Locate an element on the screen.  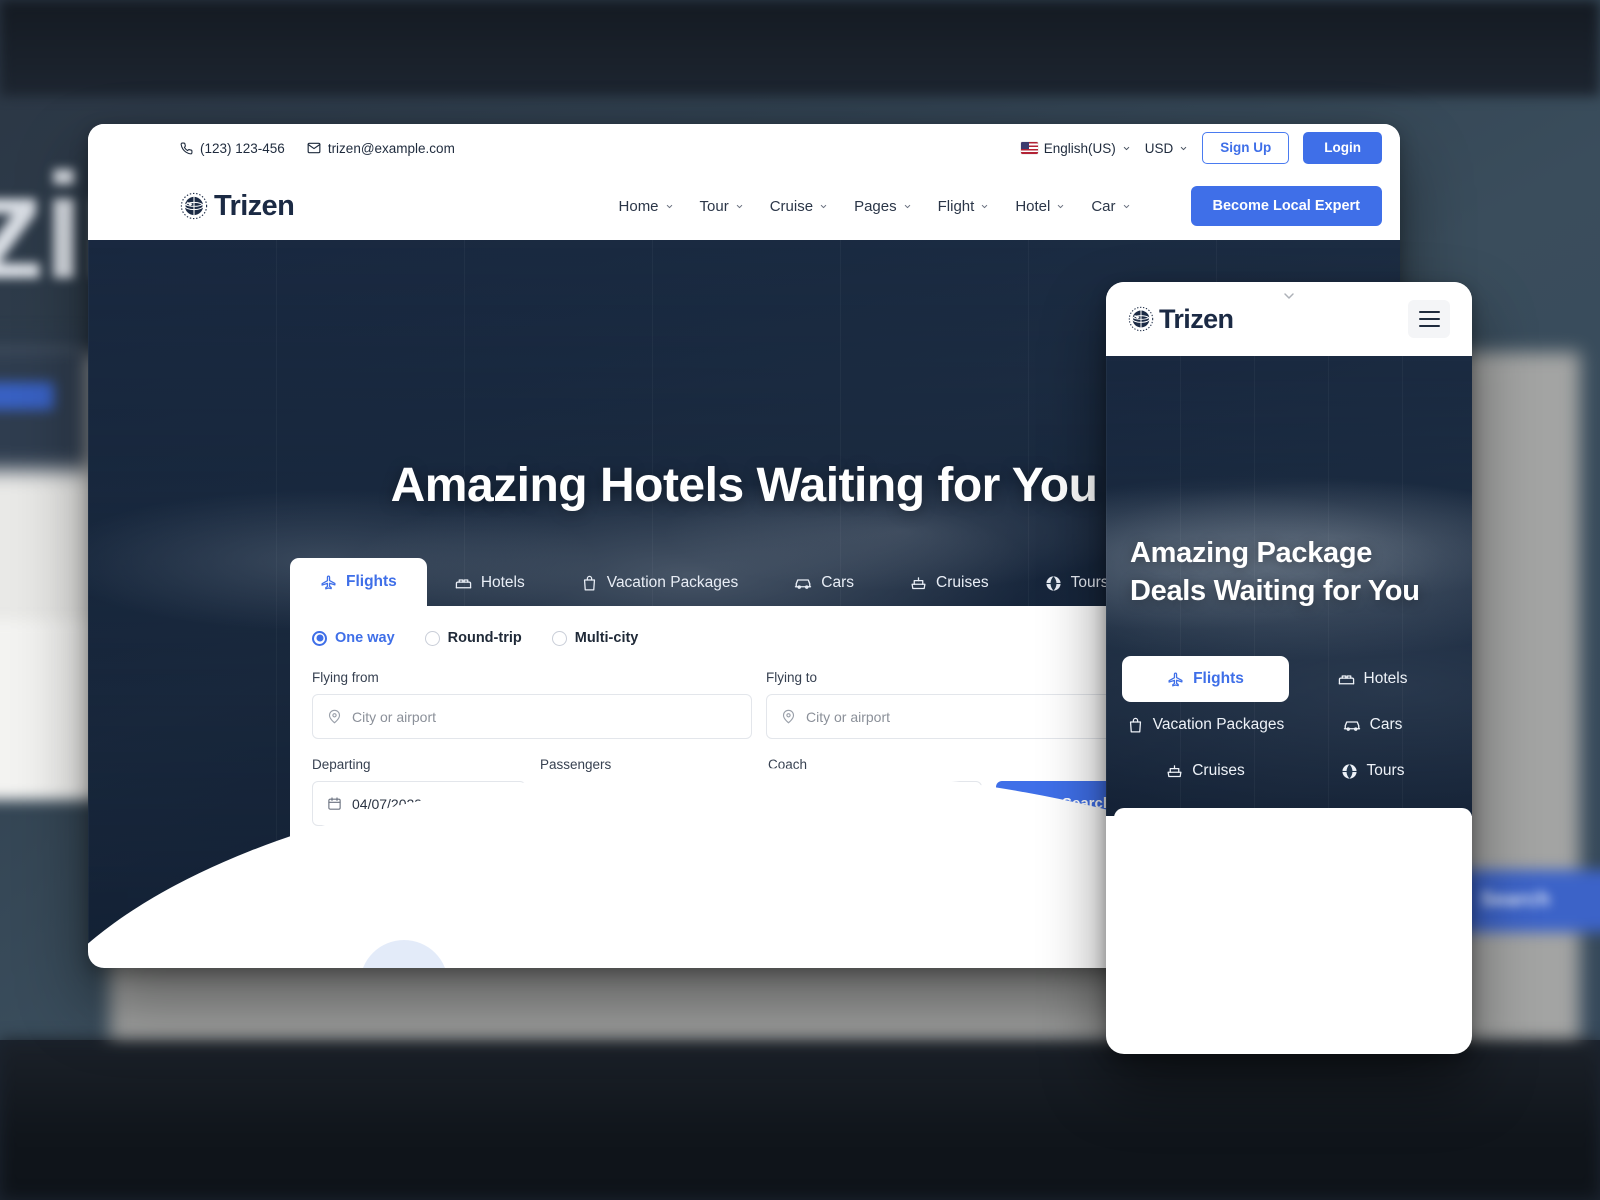
mobile-brand-logo: Trizen is located at coordinates (1181, 319).